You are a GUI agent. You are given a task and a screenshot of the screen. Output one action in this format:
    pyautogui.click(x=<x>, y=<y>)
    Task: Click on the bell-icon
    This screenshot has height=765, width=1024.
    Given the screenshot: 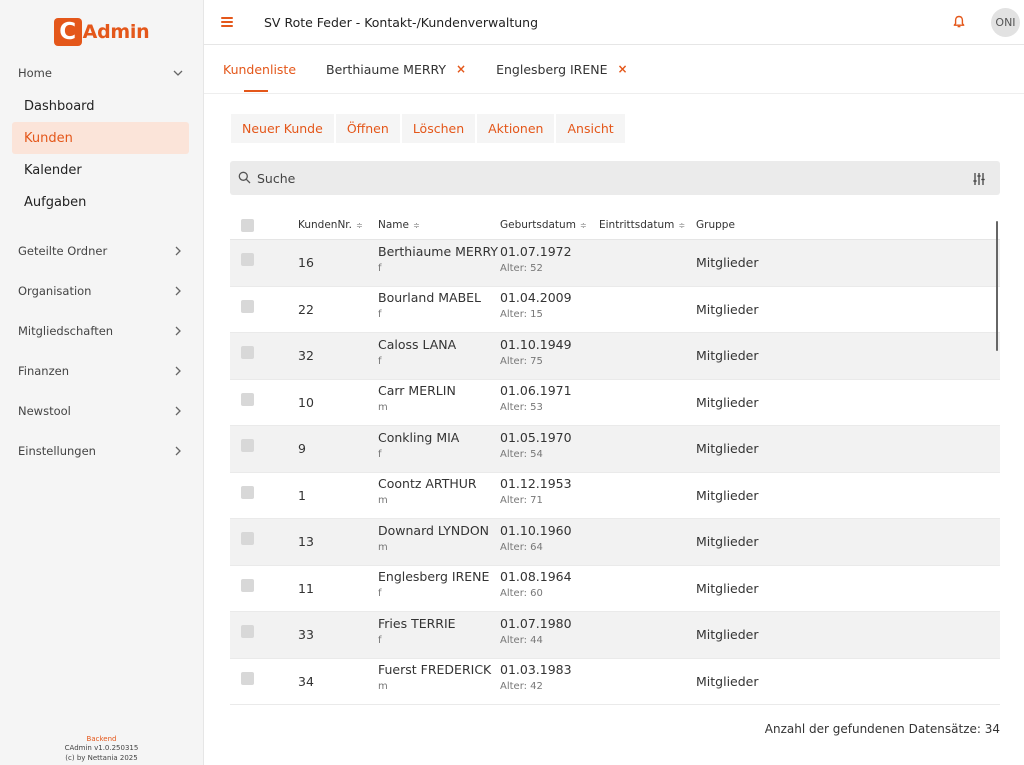 What is the action you would take?
    pyautogui.click(x=959, y=22)
    